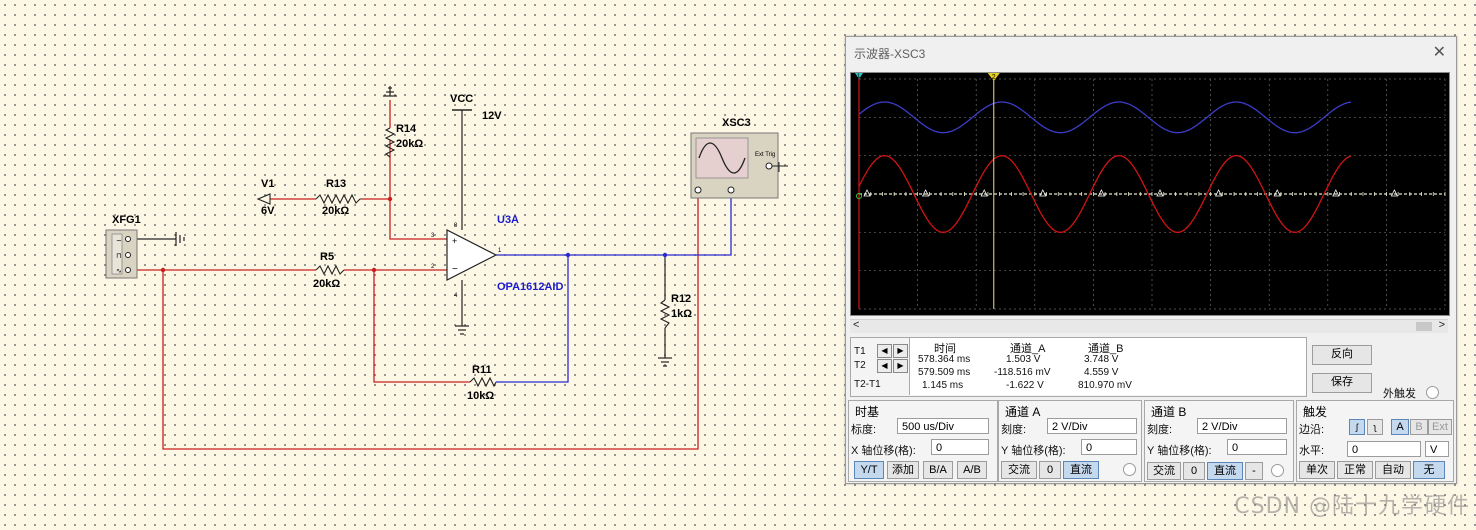  What do you see at coordinates (500, 251) in the screenshot?
I see `svg-text: 1` at bounding box center [500, 251].